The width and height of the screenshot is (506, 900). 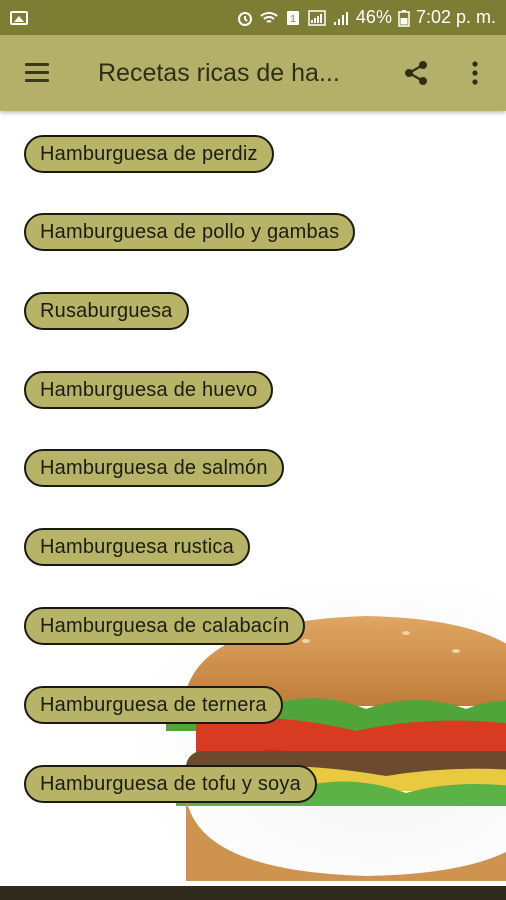 What do you see at coordinates (253, 893) in the screenshot?
I see `bottom-edge` at bounding box center [253, 893].